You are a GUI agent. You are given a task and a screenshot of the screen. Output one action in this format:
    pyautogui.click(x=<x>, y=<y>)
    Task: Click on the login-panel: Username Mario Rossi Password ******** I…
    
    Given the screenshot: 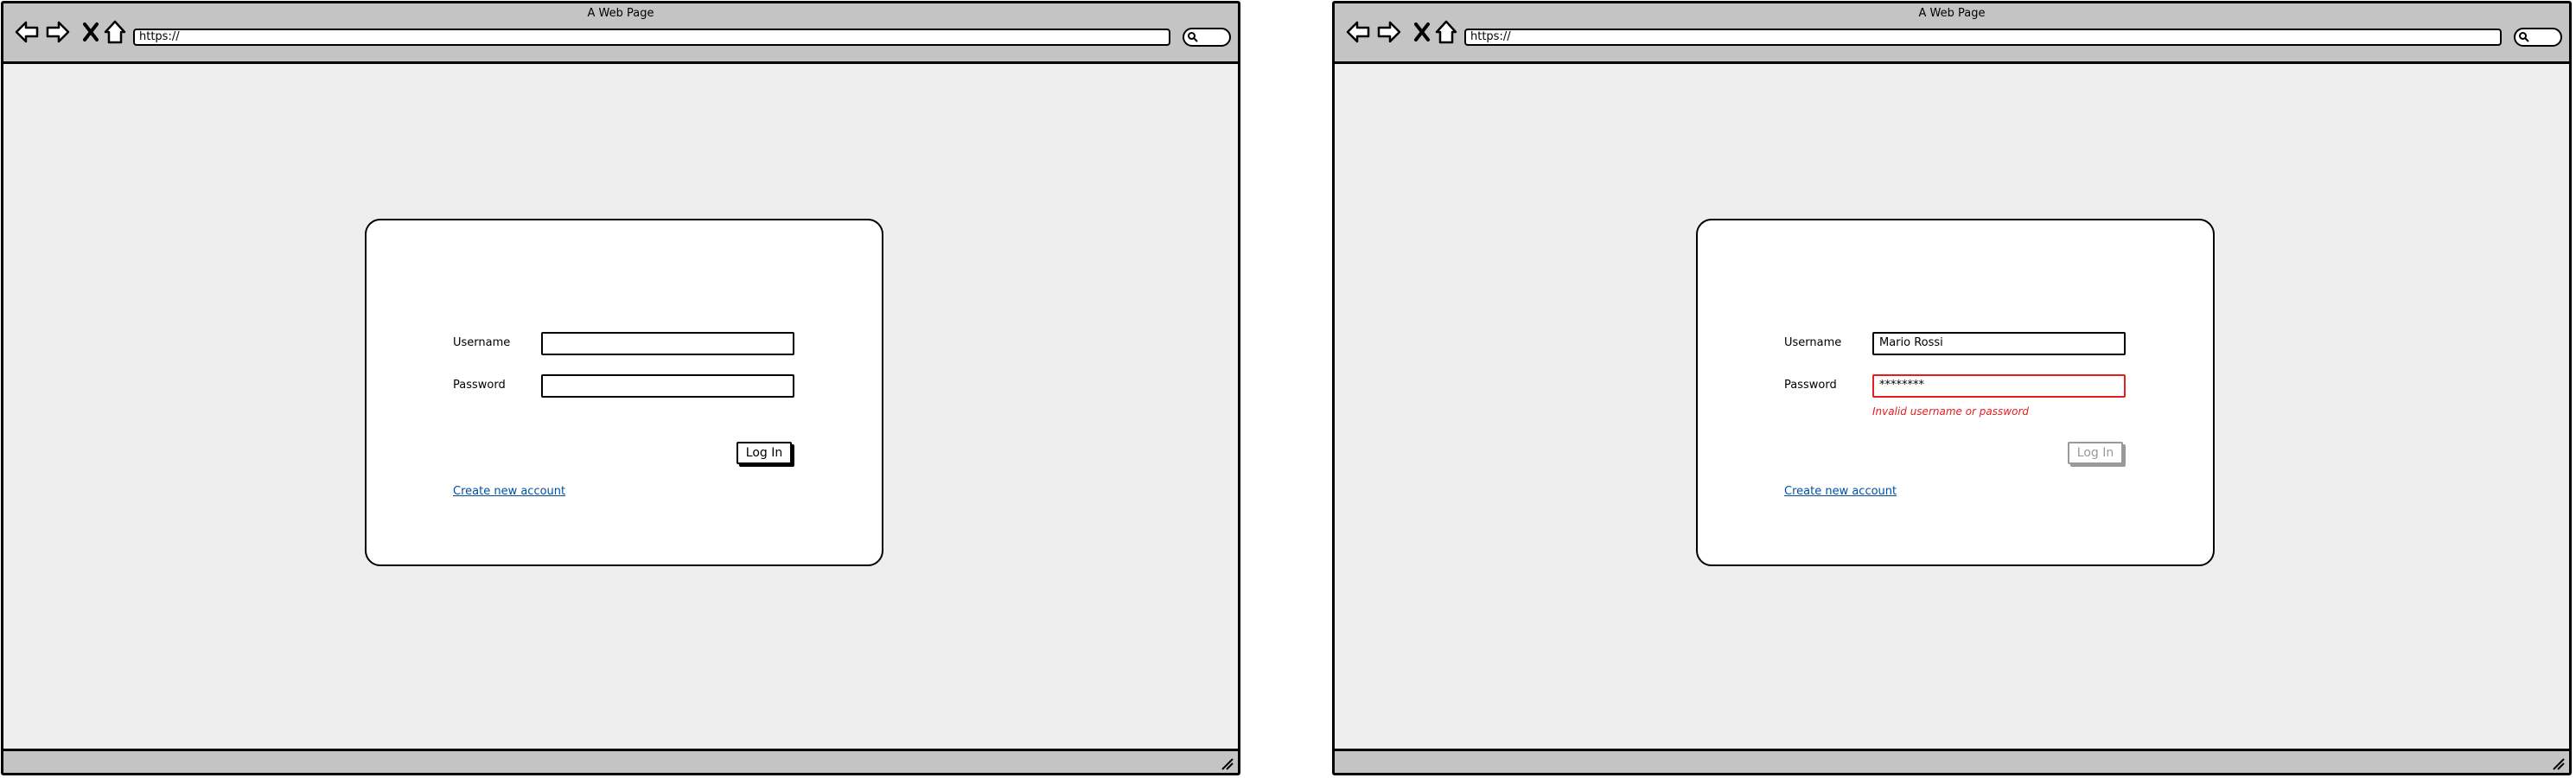 What is the action you would take?
    pyautogui.click(x=1955, y=393)
    